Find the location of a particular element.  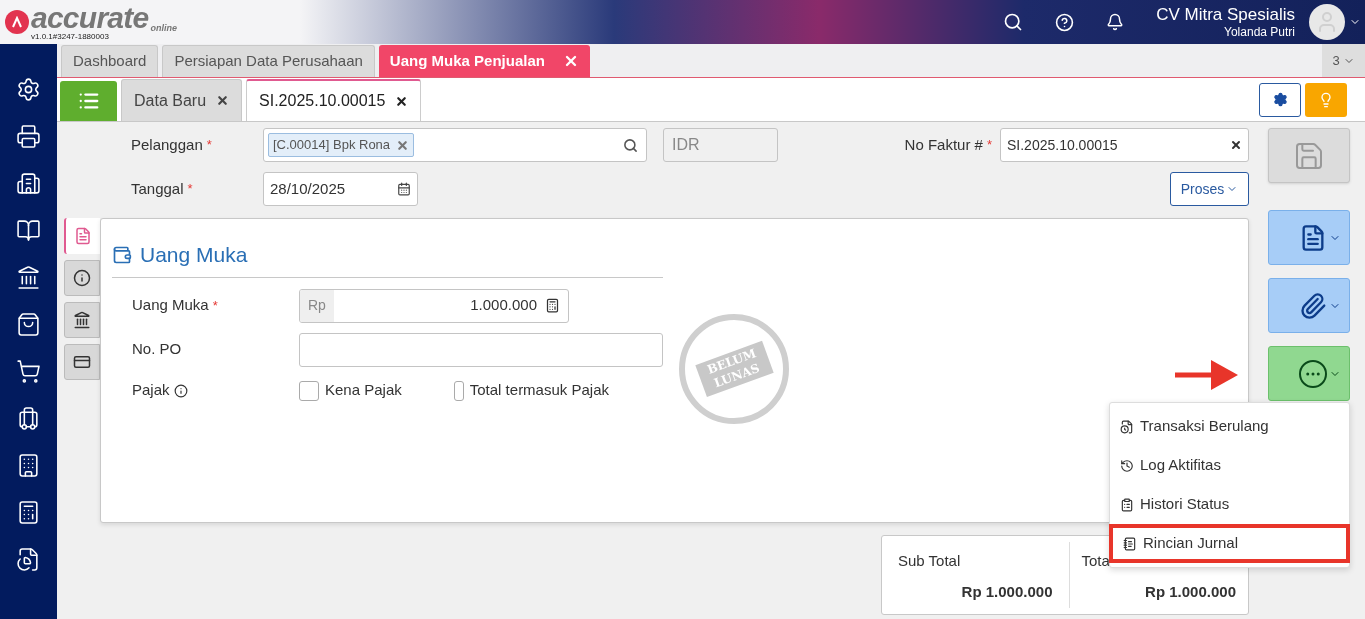

summary-label: Sub Total is located at coordinates (930, 561).